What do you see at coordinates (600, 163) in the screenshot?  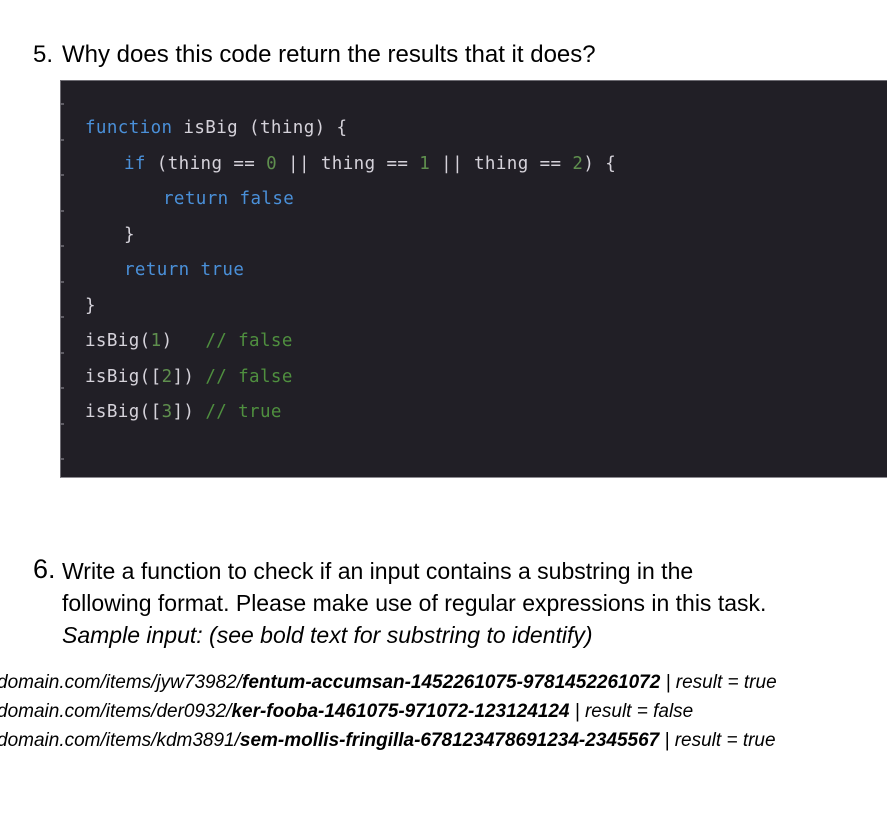 I see `code-token-pun: ) {` at bounding box center [600, 163].